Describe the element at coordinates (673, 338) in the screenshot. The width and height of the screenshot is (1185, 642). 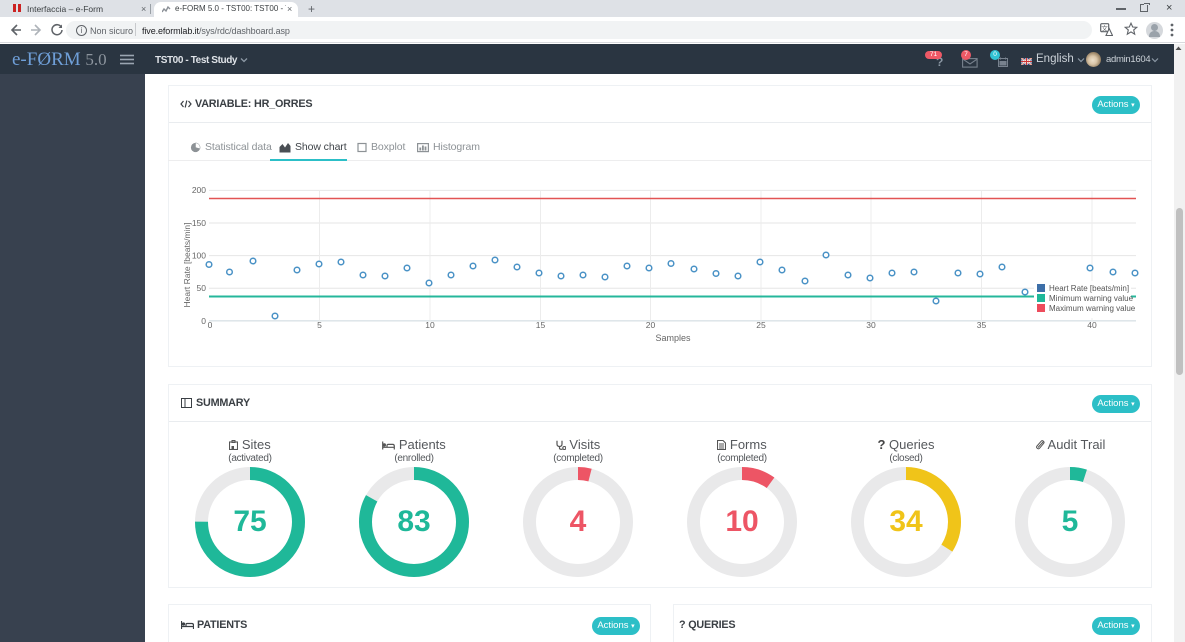
I see `svg-text: Samples` at that location.